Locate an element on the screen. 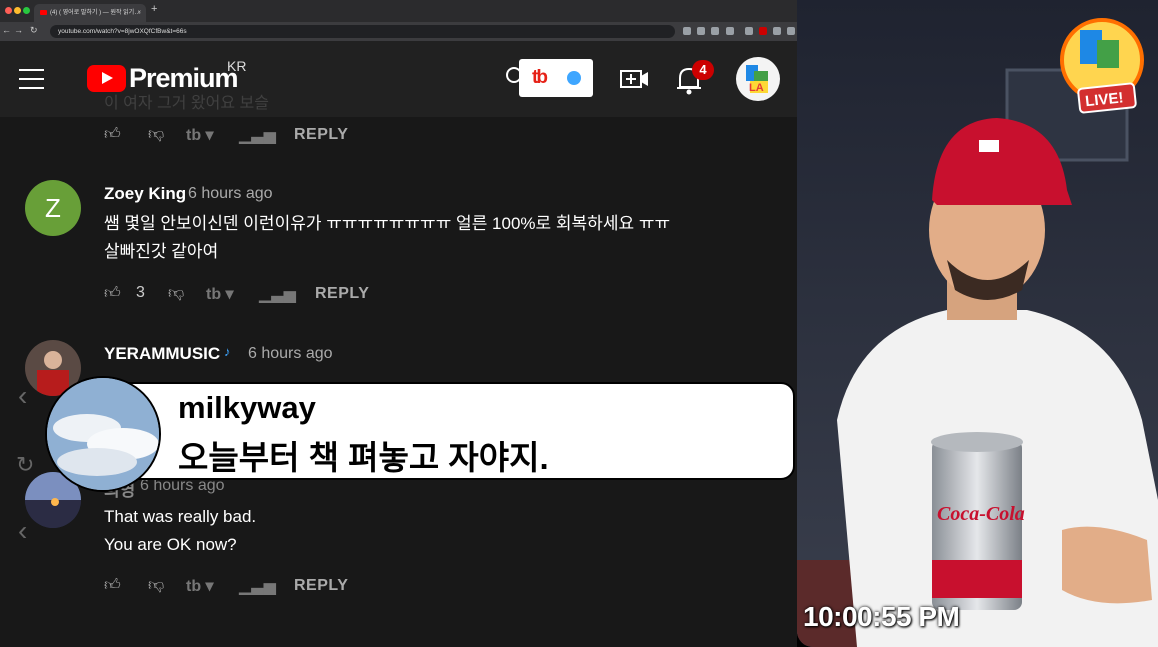 This screenshot has width=1158, height=647. clock-overlay: 10:00:55 PM is located at coordinates (881, 616).